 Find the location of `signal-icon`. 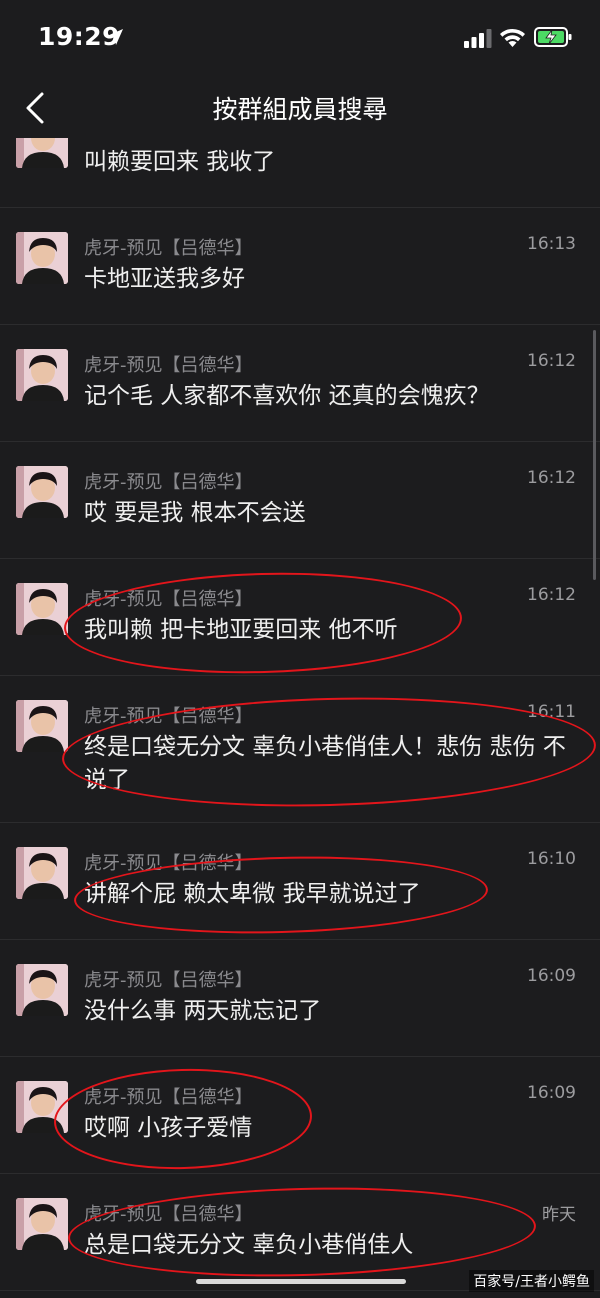

signal-icon is located at coordinates (478, 38).